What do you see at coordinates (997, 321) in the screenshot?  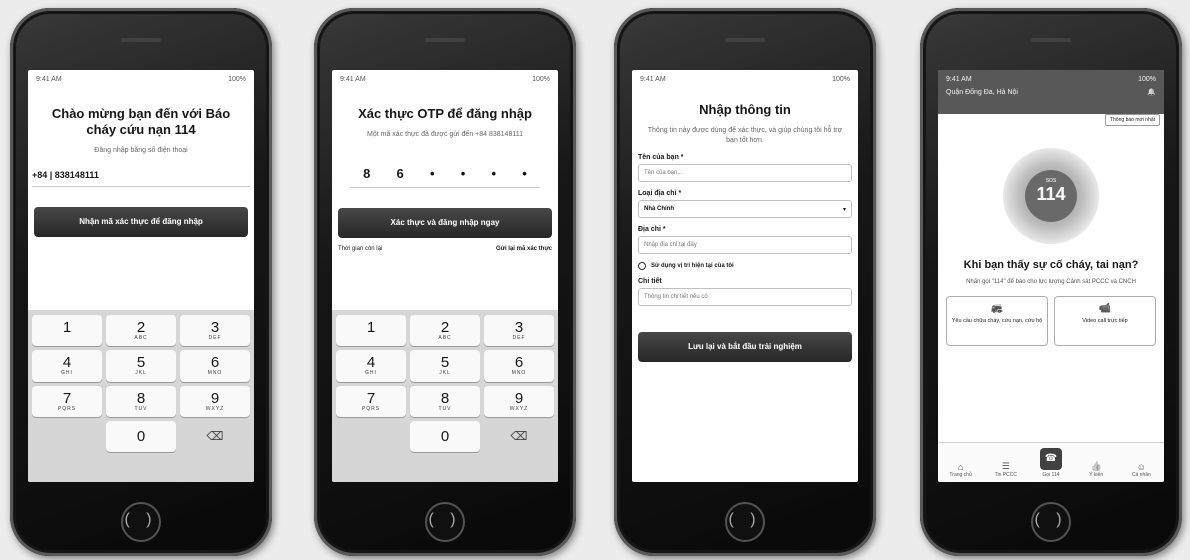 I see `rescue-request-button: 🚒 Yêu cầu chữa cháy, cứu nạn, cứu hộ` at bounding box center [997, 321].